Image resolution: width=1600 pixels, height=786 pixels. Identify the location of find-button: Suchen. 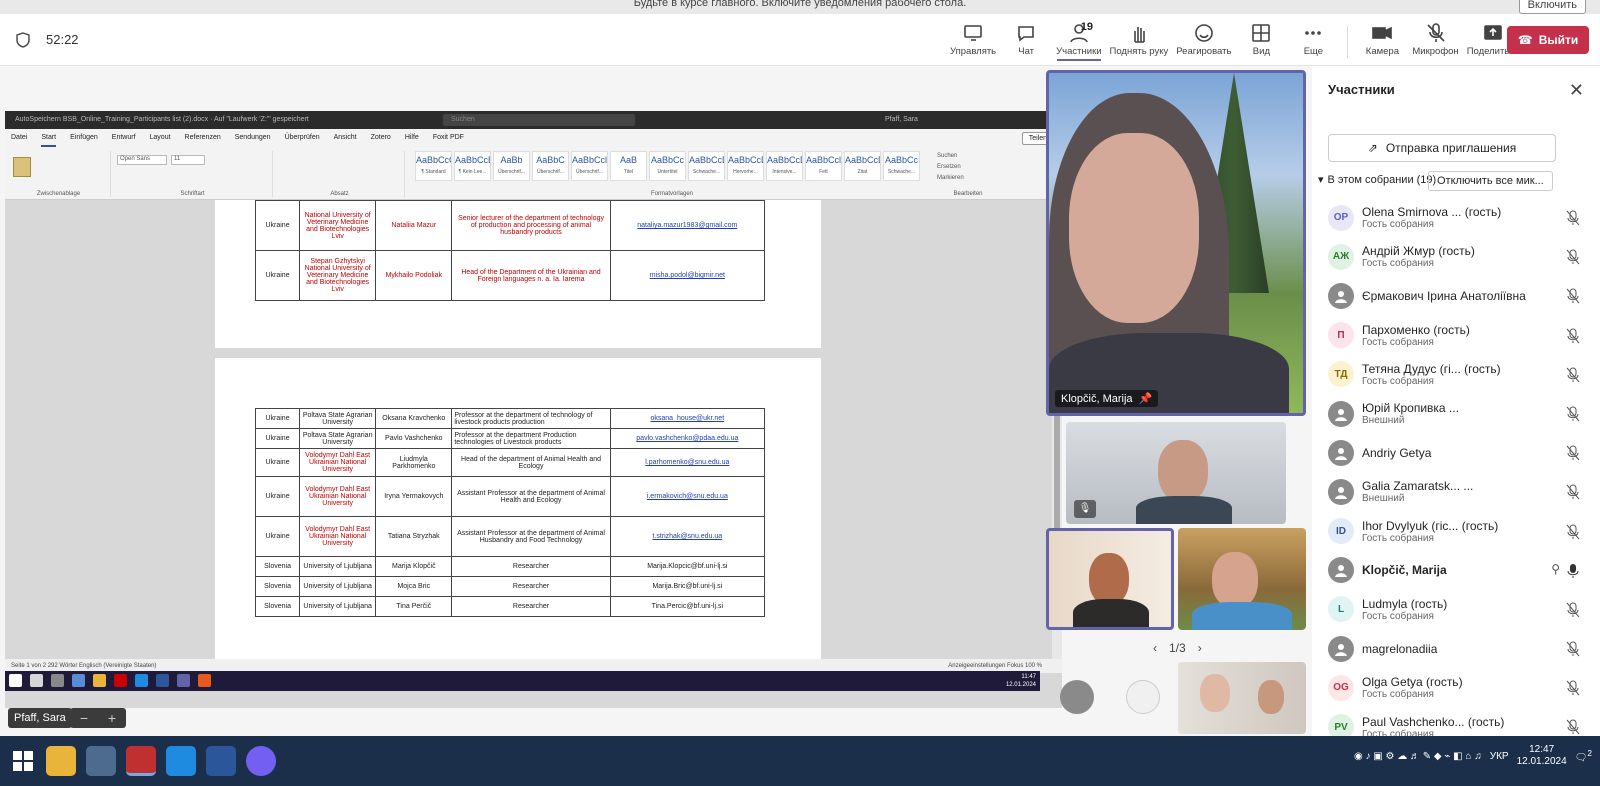
(970, 156).